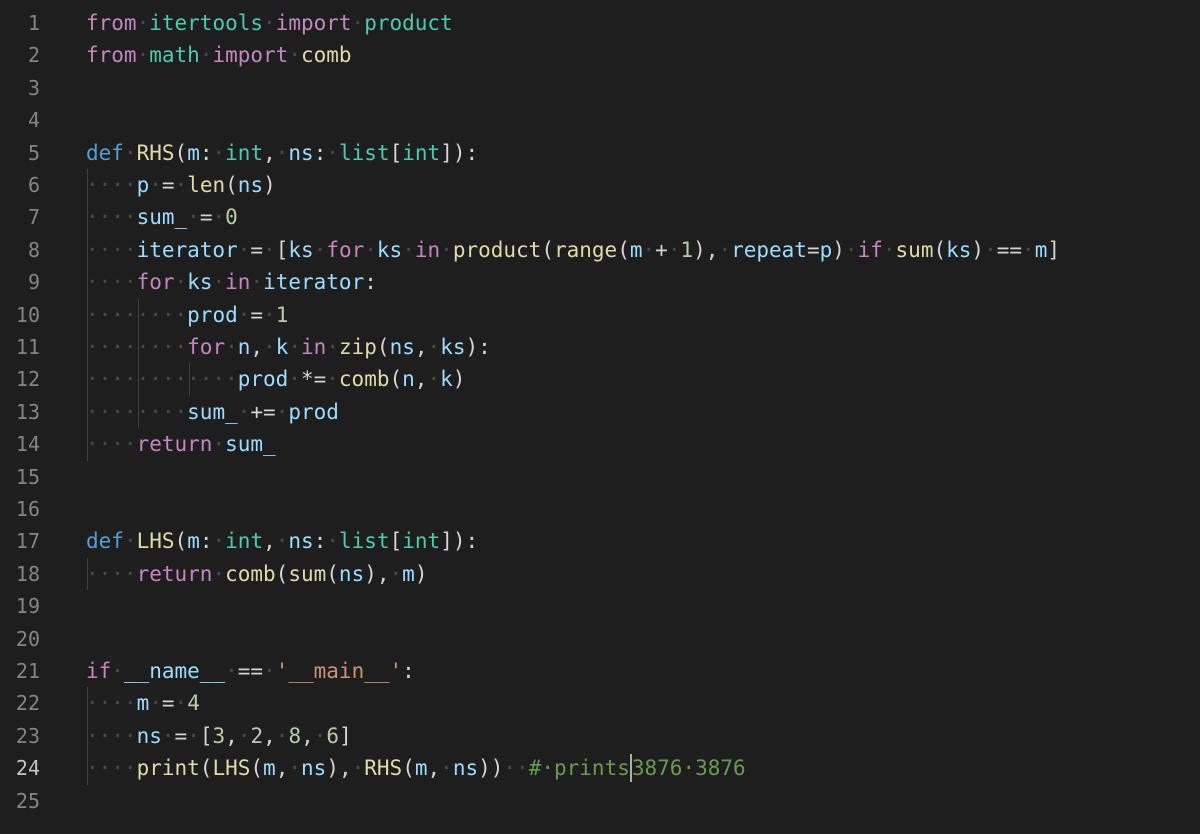 The width and height of the screenshot is (1200, 834). Describe the element at coordinates (256, 574) in the screenshot. I see `code-text: ····return·comb(sum(ns),·m)` at that location.